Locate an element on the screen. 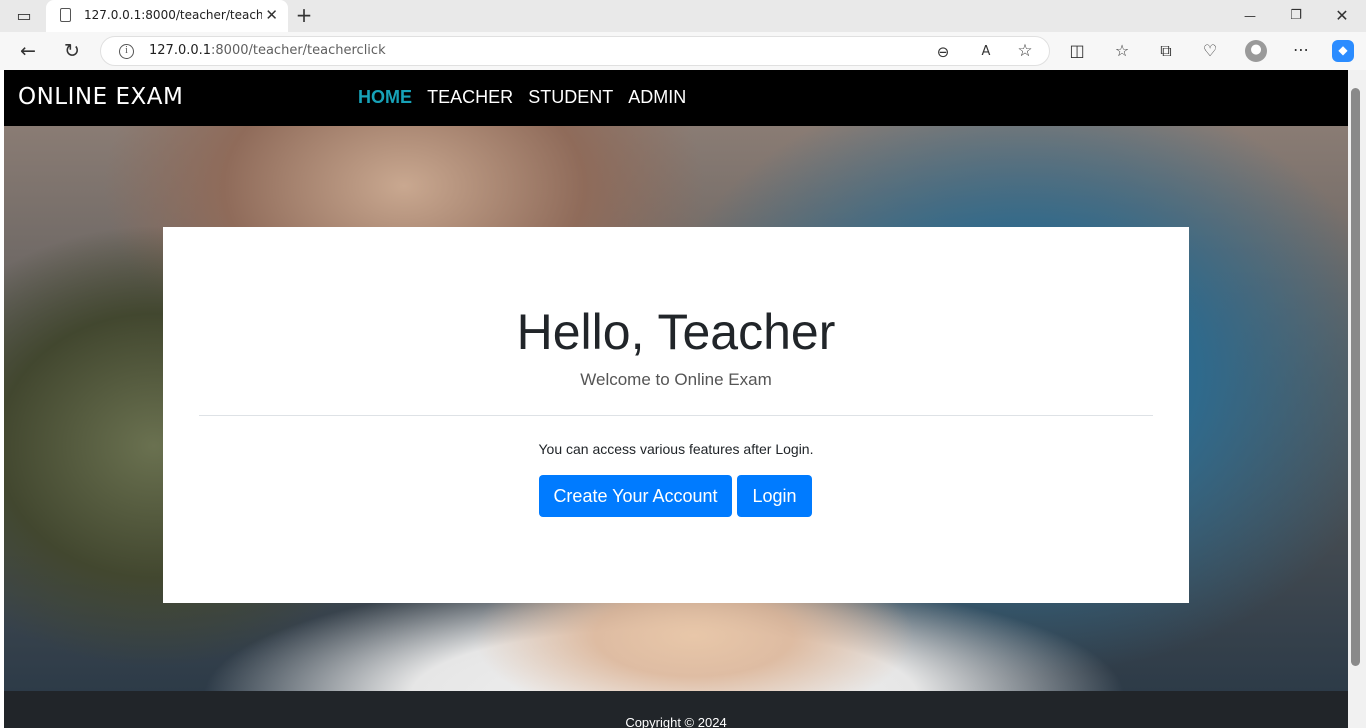 Image resolution: width=1366 pixels, height=728 pixels. copyright-text: Copyright © 2024 is located at coordinates (676, 721).